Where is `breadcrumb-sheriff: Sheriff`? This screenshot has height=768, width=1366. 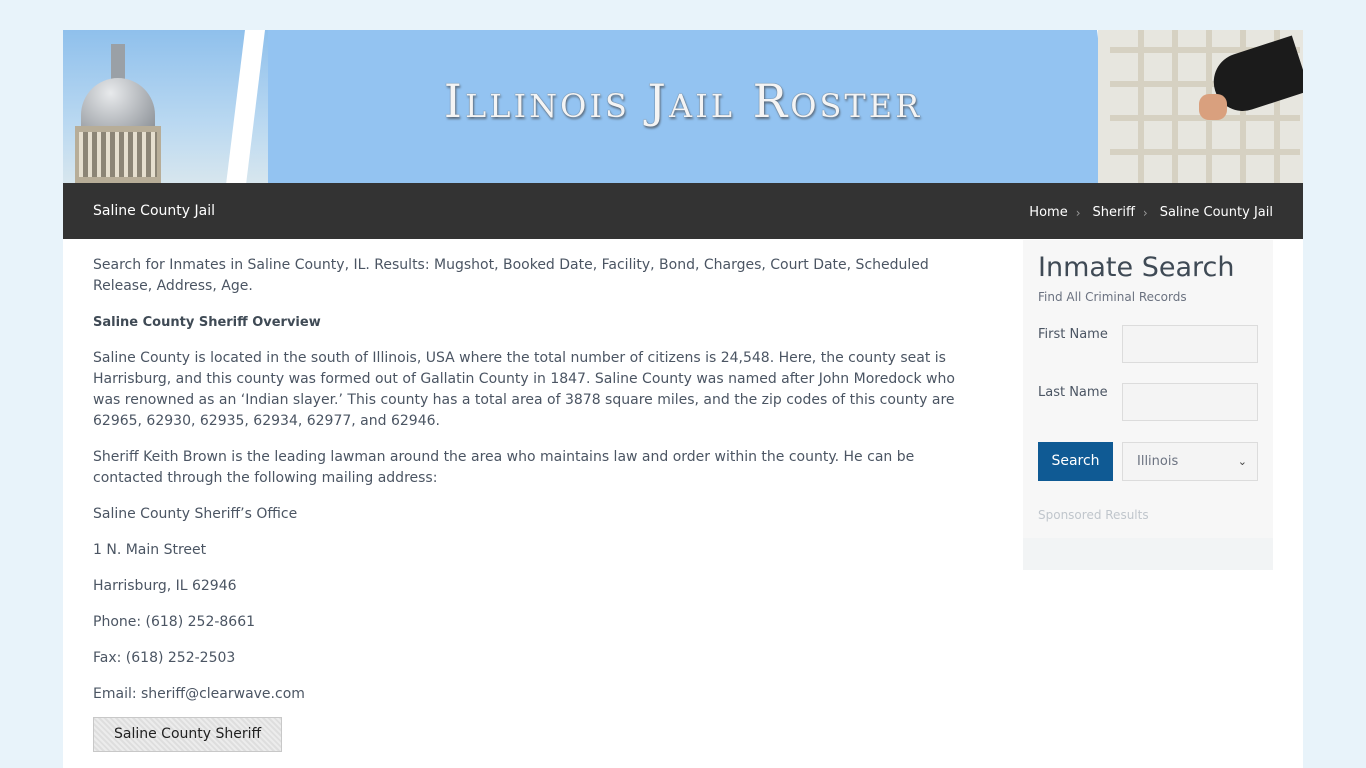 breadcrumb-sheriff: Sheriff is located at coordinates (1114, 212).